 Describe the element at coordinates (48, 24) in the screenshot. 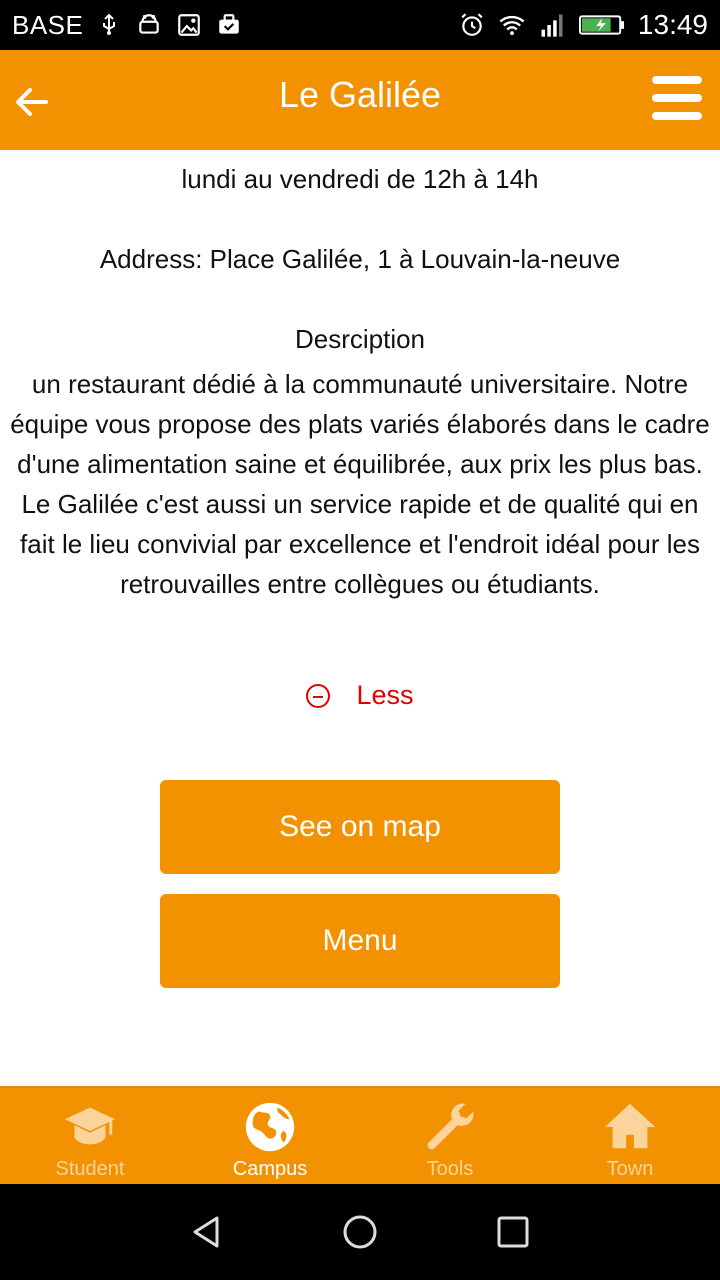

I see `carrier-name: BASE` at that location.